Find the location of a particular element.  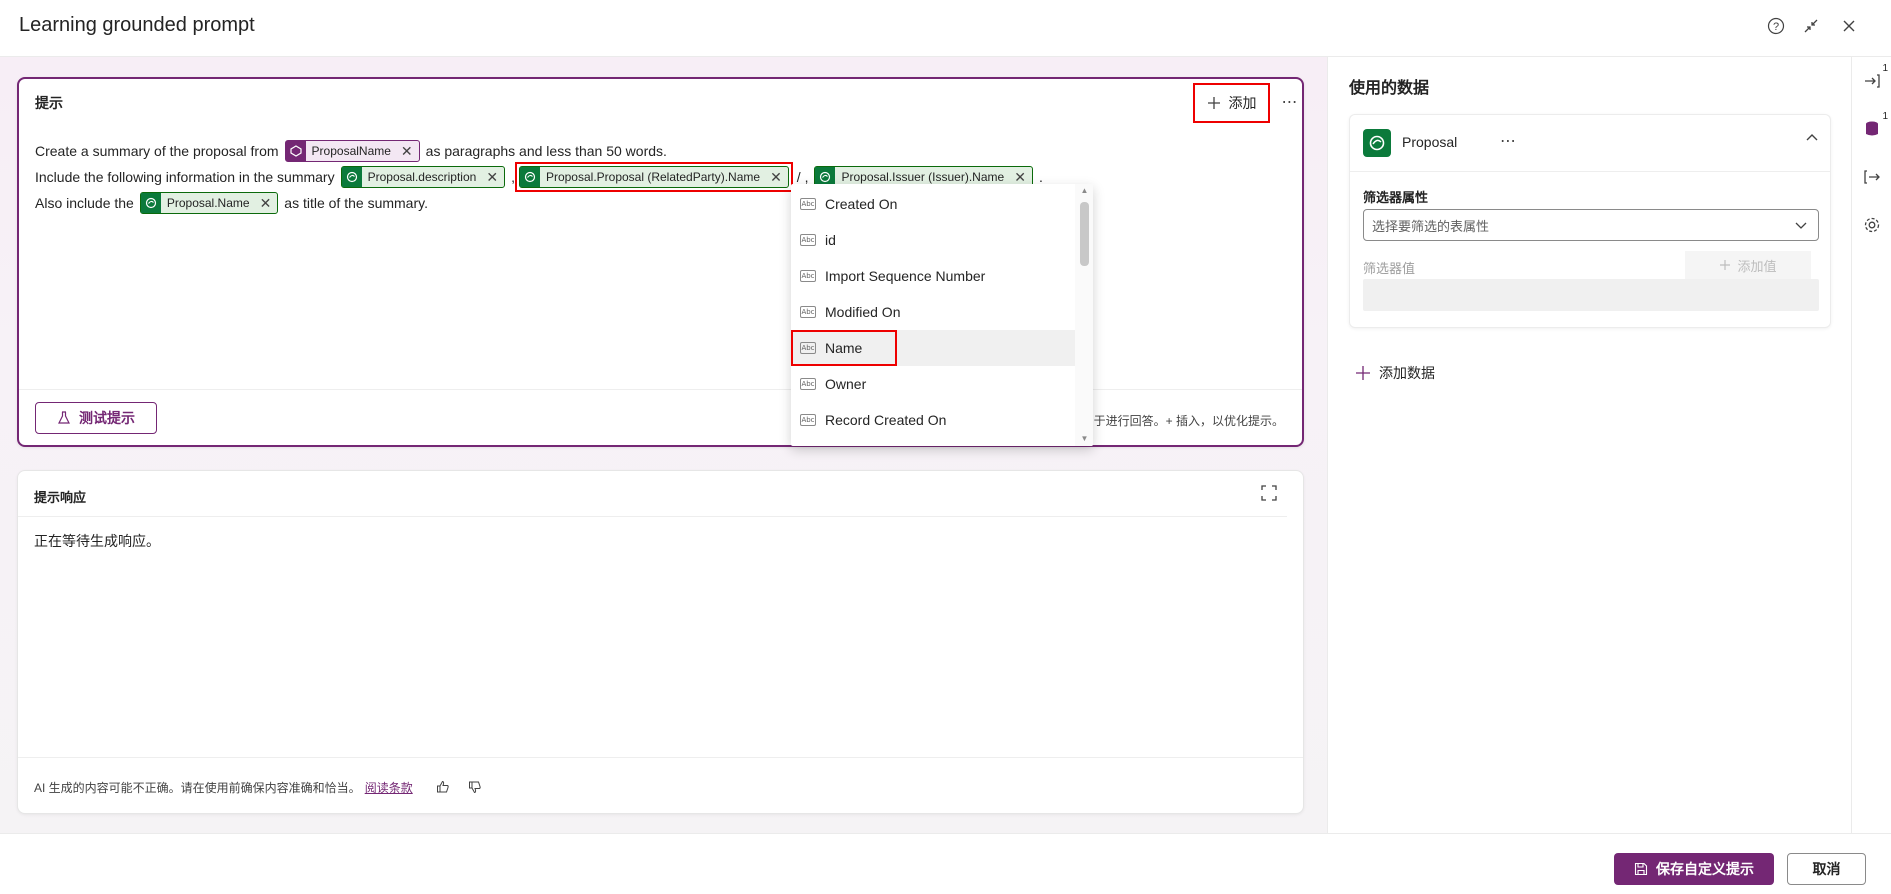

terms-link: 阅读条款 is located at coordinates (389, 787).